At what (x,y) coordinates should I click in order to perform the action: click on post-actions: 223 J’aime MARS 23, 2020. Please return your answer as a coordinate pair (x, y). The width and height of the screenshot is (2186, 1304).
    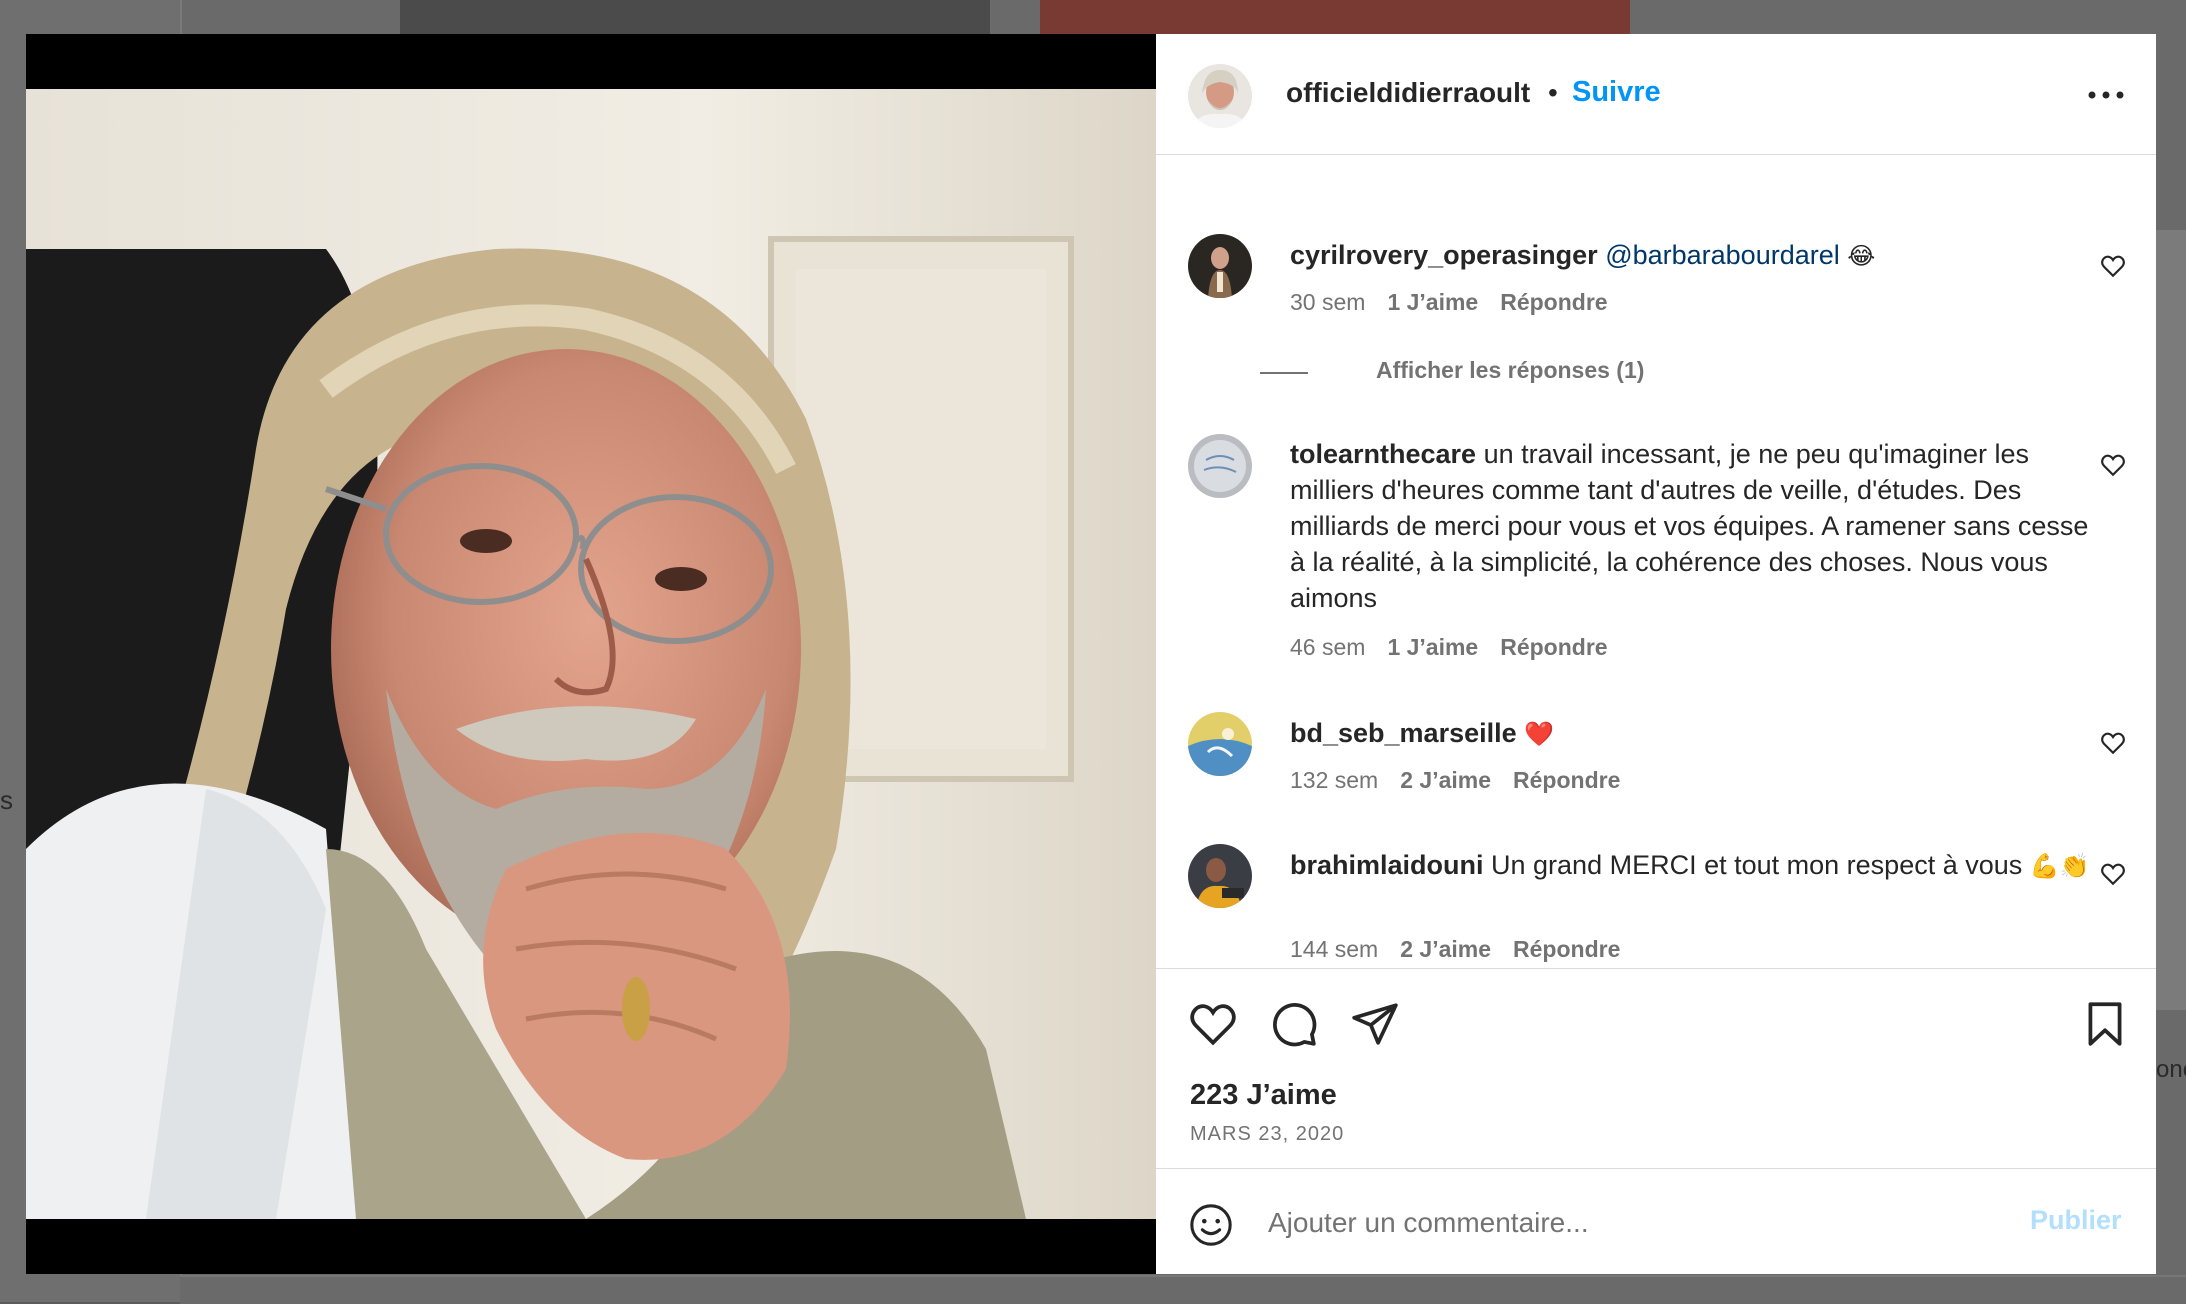
    Looking at the image, I should click on (1656, 1068).